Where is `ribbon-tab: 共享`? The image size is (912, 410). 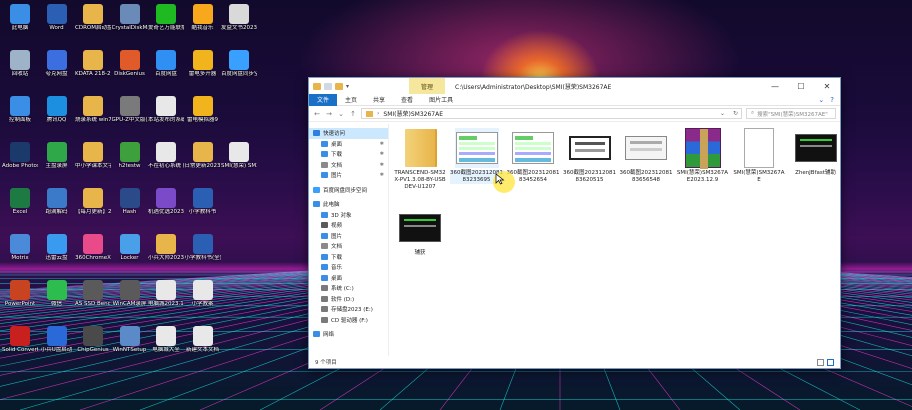 ribbon-tab: 共享 is located at coordinates (379, 100).